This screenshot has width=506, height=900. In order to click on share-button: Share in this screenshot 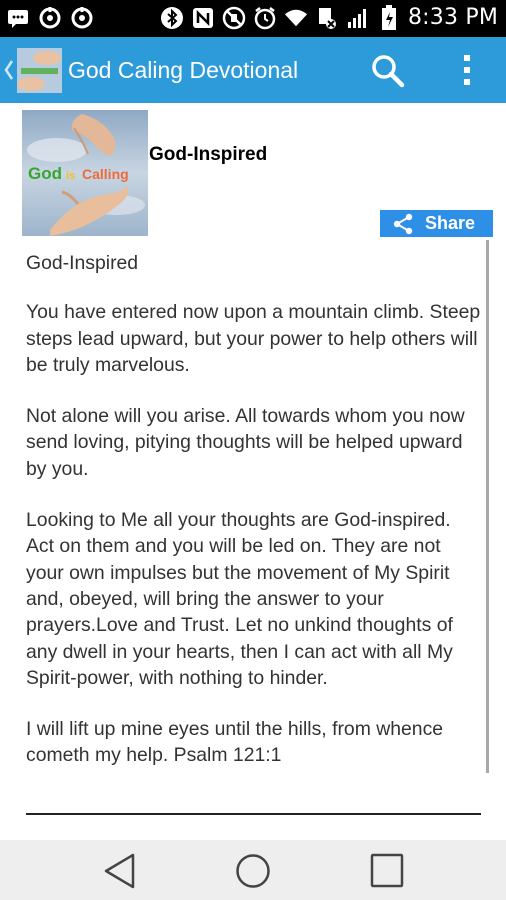, I will do `click(436, 223)`.